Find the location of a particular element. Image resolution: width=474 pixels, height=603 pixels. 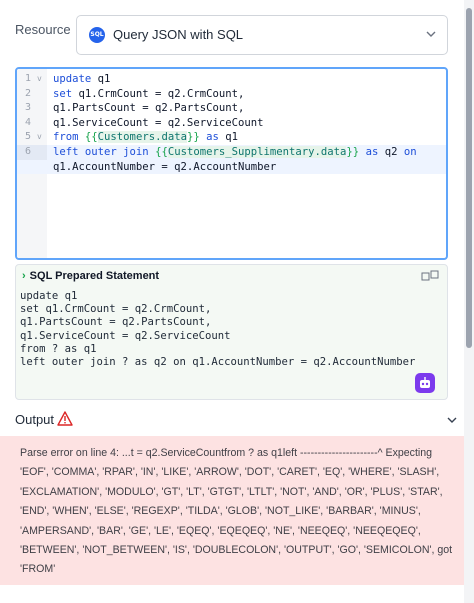

prepared-line: set q1.CrmCount = q2.CrmCount, is located at coordinates (116, 309).